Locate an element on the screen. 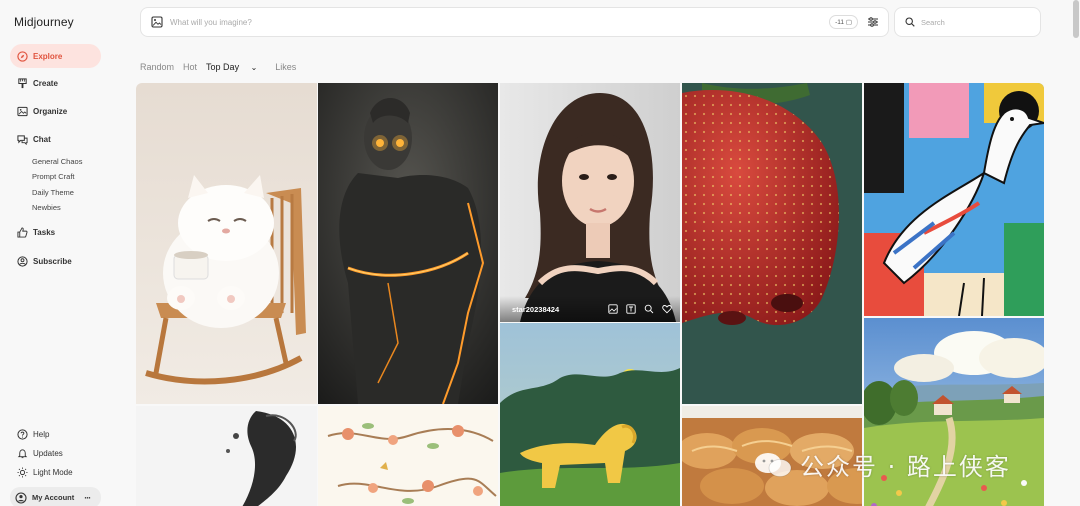 This screenshot has width=1080, height=506. gallery-image-portrait-woman: star20238424 is located at coordinates (590, 202).